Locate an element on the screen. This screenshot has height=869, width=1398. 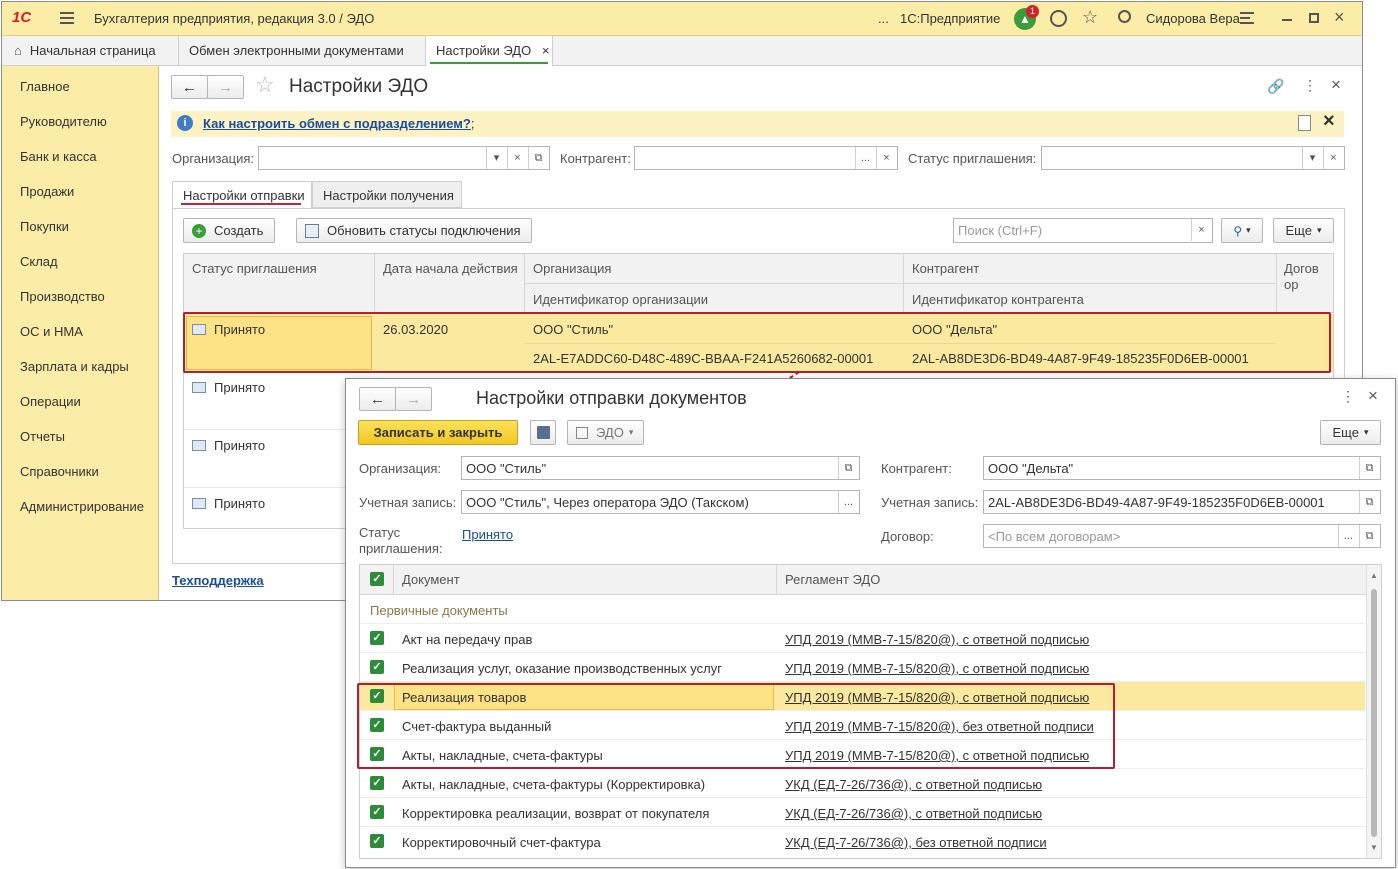
sidebar-item-director: Руководителю is located at coordinates (63, 121).